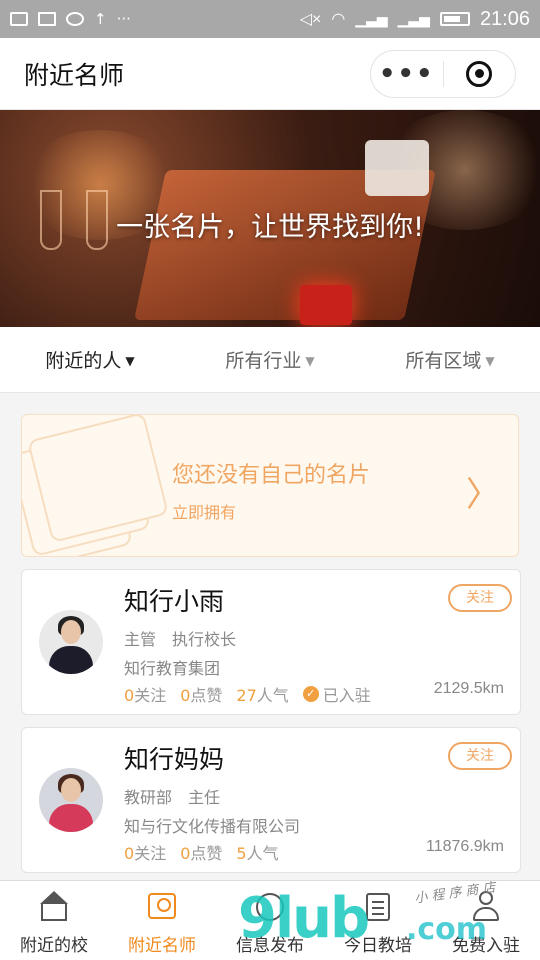 The image size is (540, 960). I want to click on close-button, so click(480, 73).